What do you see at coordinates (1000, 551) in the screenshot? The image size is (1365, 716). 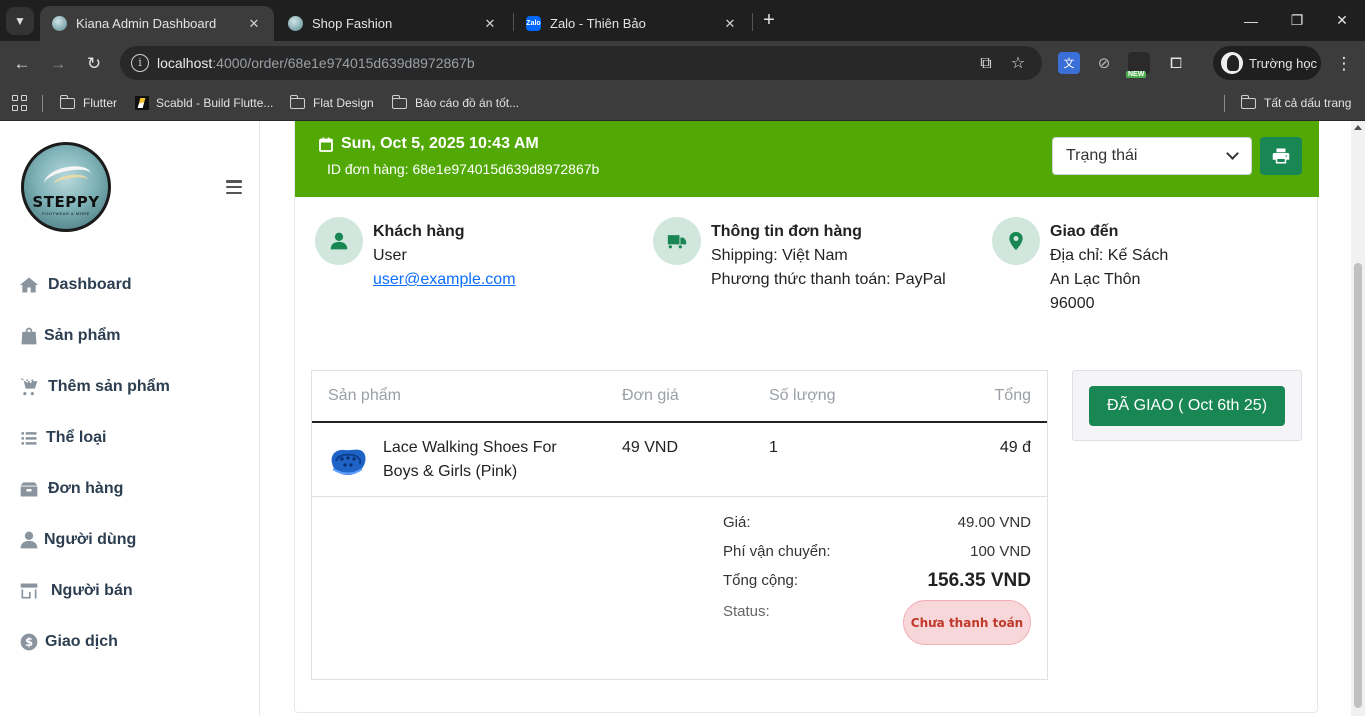 I see `summary-shipping: 100 VND` at bounding box center [1000, 551].